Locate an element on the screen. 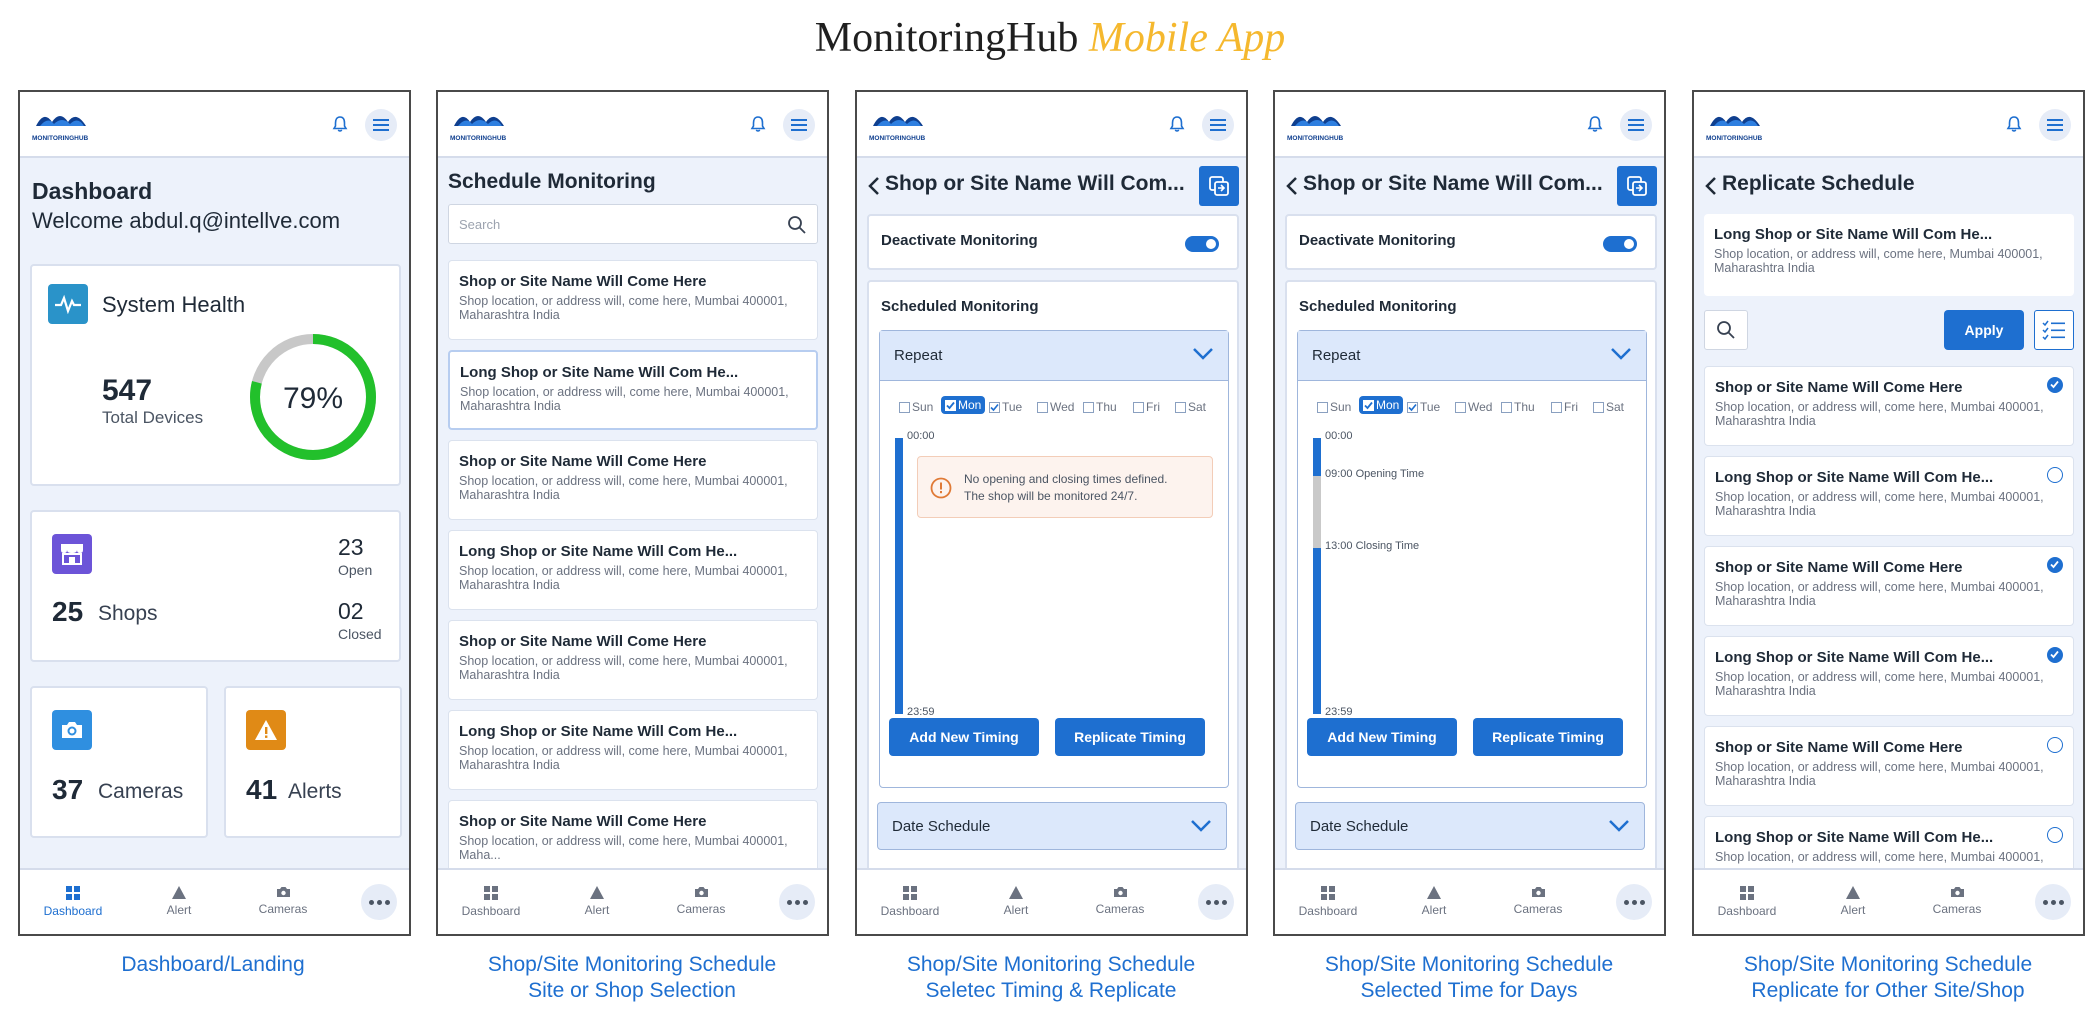 This screenshot has height=1034, width=2100. svg-text: MONITORINGHUB is located at coordinates (478, 138).